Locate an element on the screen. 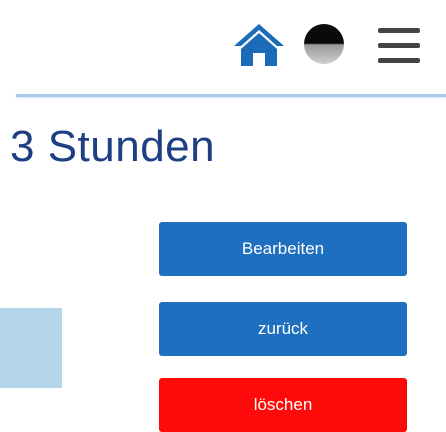  back-button: zurück is located at coordinates (283, 329).